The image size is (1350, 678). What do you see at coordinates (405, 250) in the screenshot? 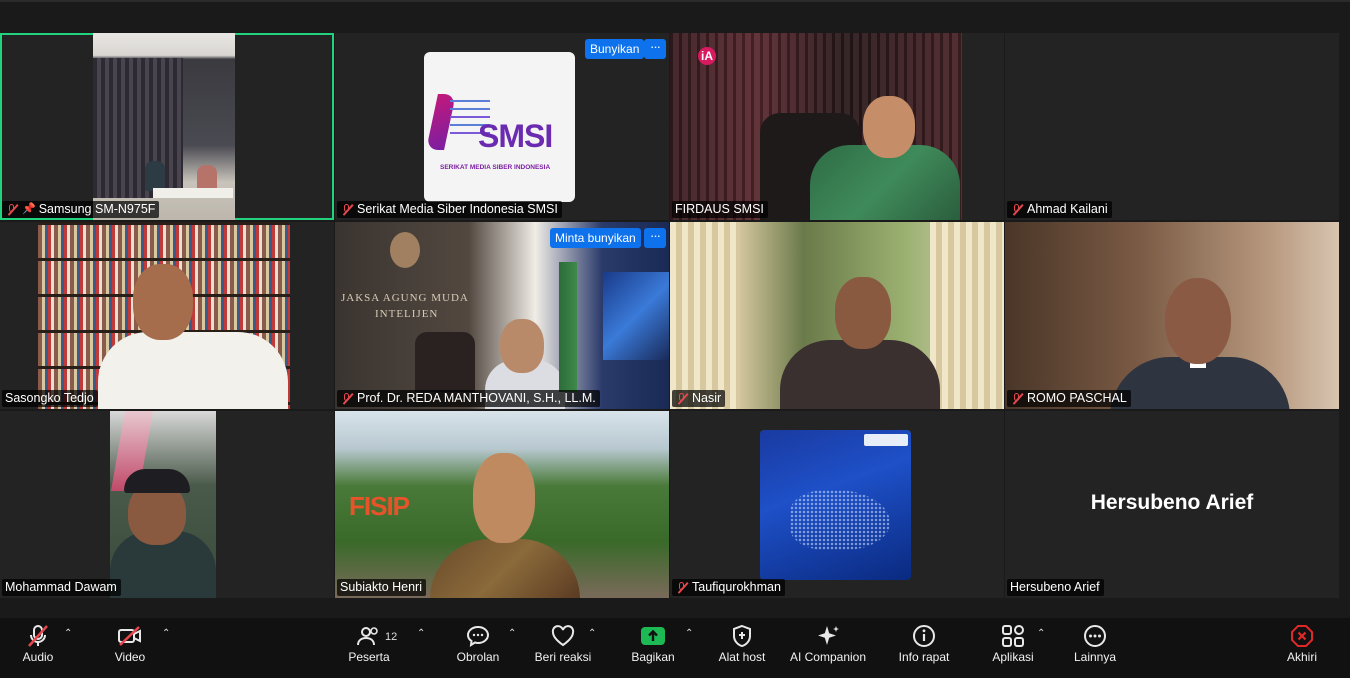
I see `emblem-icon` at bounding box center [405, 250].